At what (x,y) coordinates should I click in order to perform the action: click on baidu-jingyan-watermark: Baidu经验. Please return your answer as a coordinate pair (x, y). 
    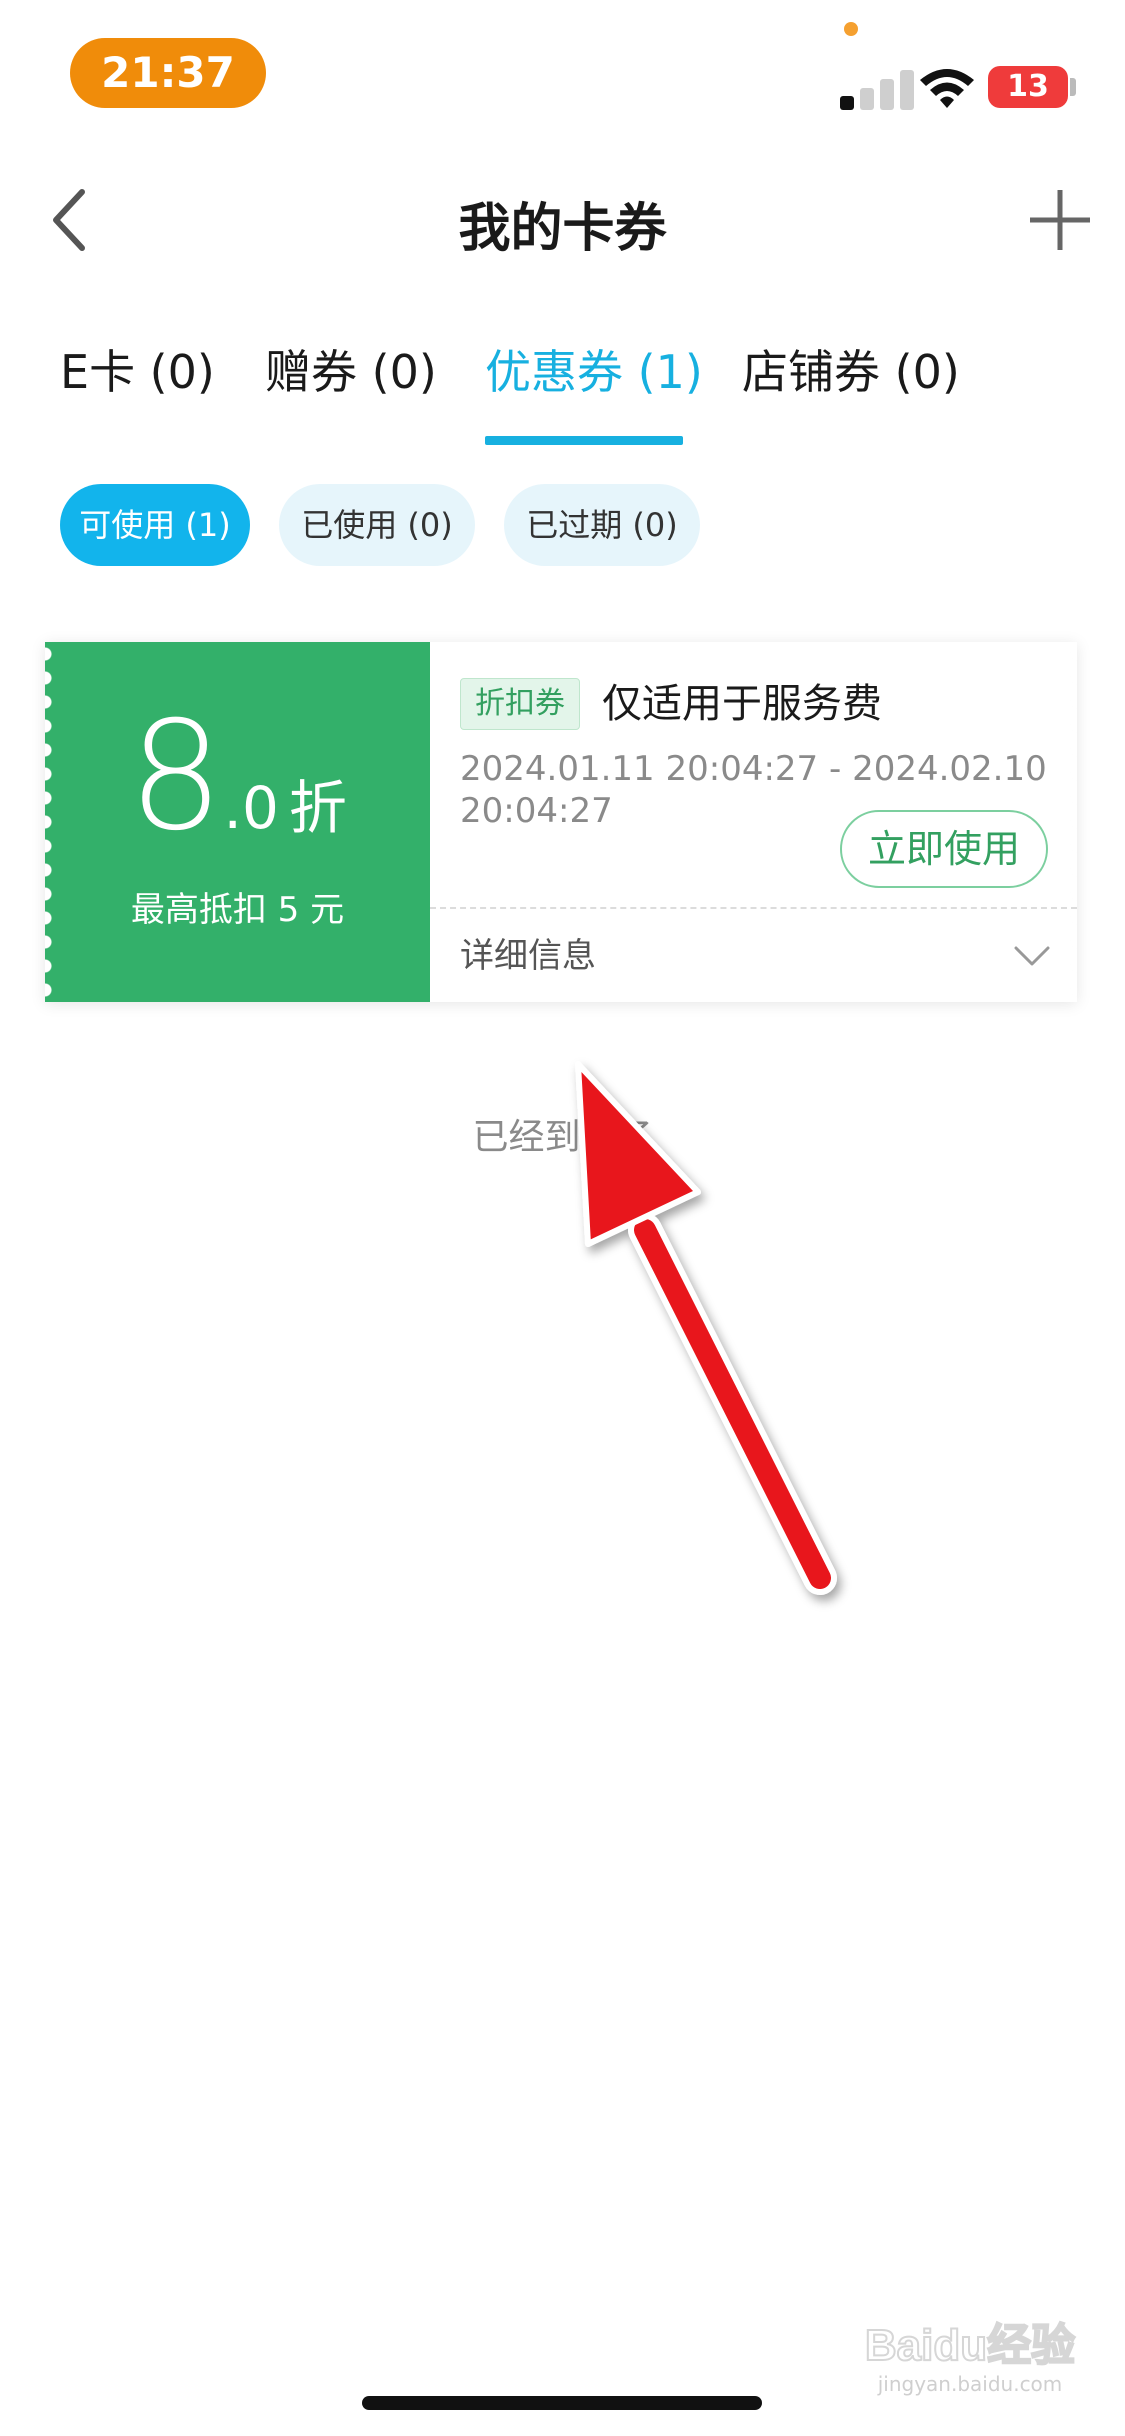
    Looking at the image, I should click on (970, 2345).